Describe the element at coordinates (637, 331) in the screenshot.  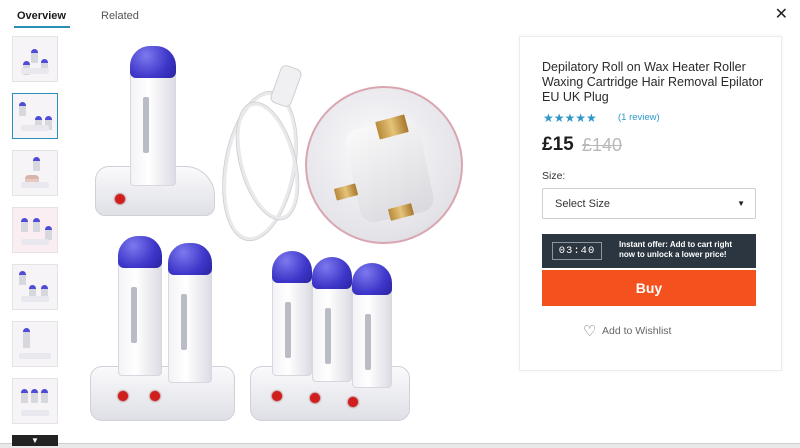
I see `wishlist-label: Add to Wishlist` at that location.